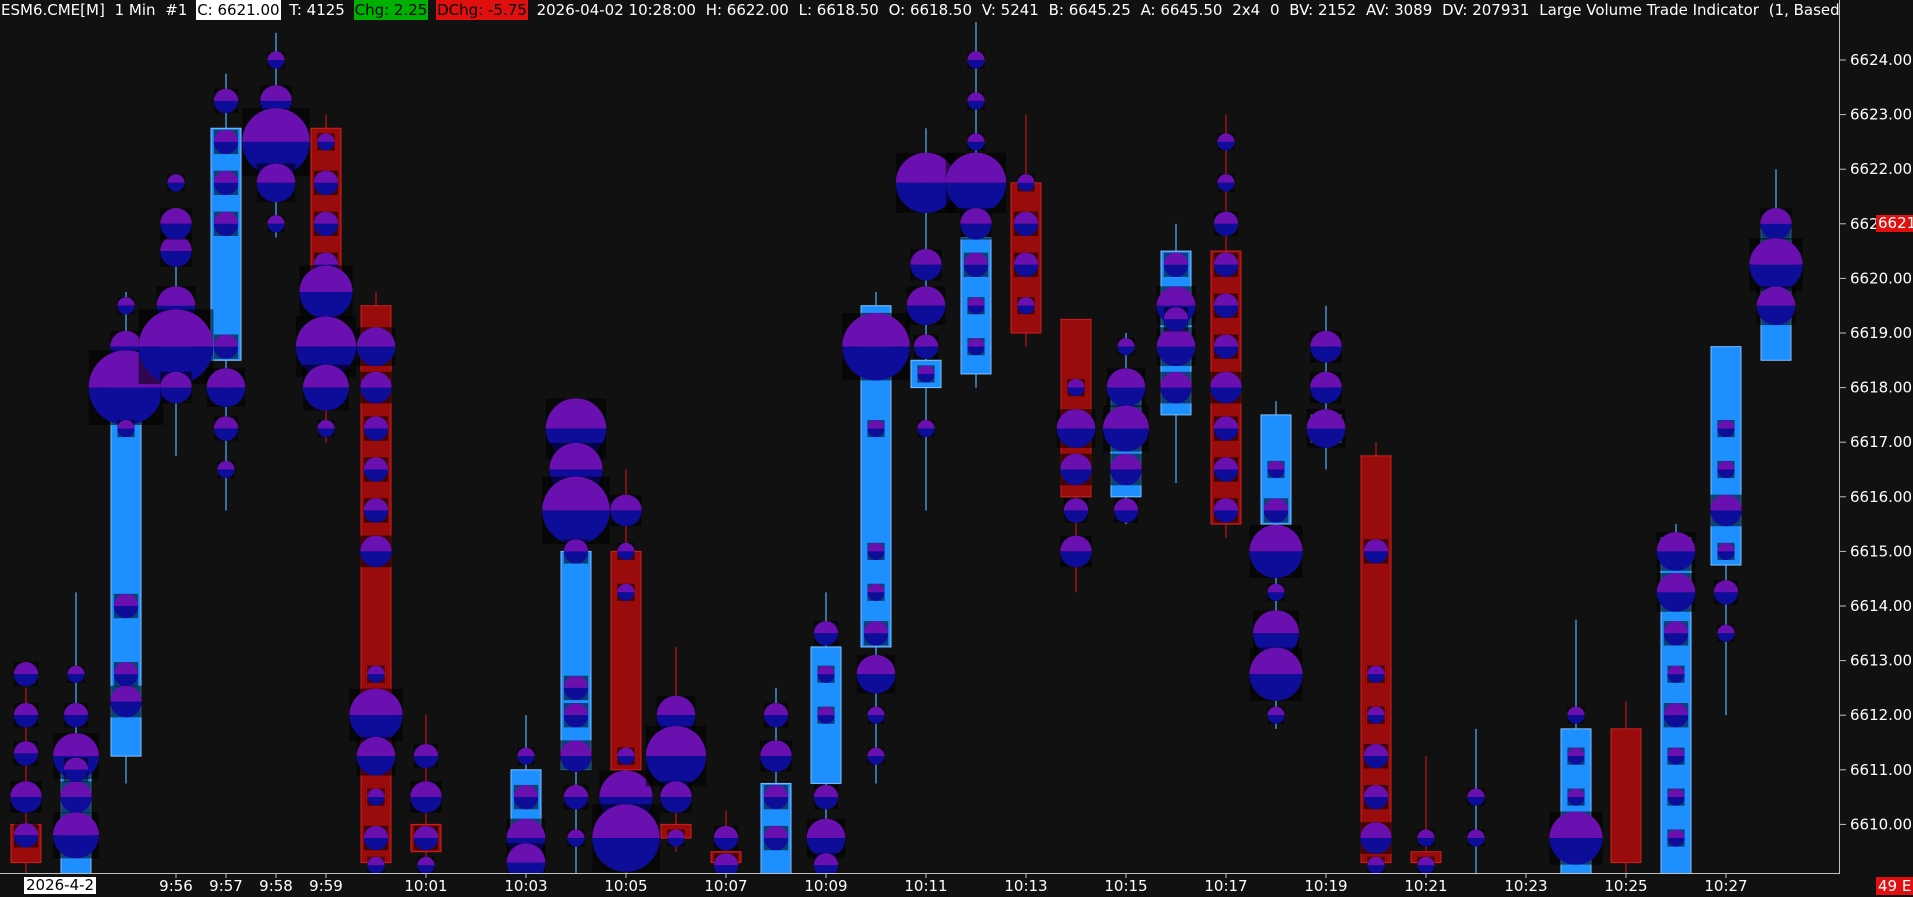  I want to click on price-tick-label: 6624.00, so click(1881, 60).